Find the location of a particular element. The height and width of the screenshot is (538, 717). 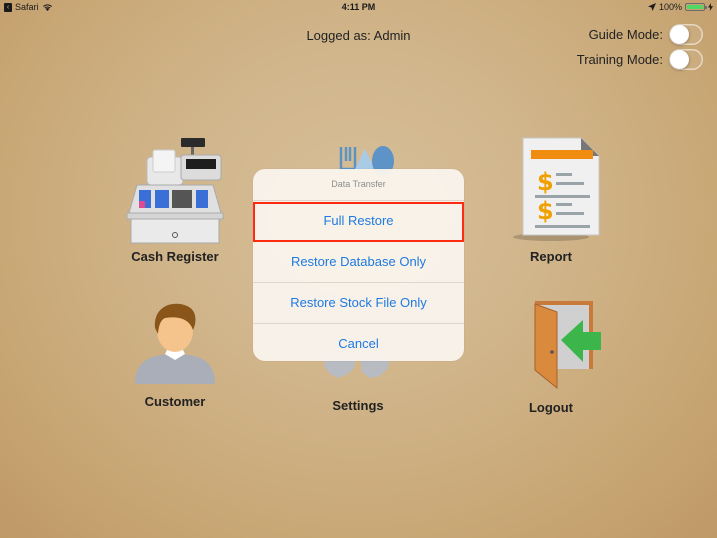

guide-mode-label: Guide Mode: is located at coordinates (625, 34).